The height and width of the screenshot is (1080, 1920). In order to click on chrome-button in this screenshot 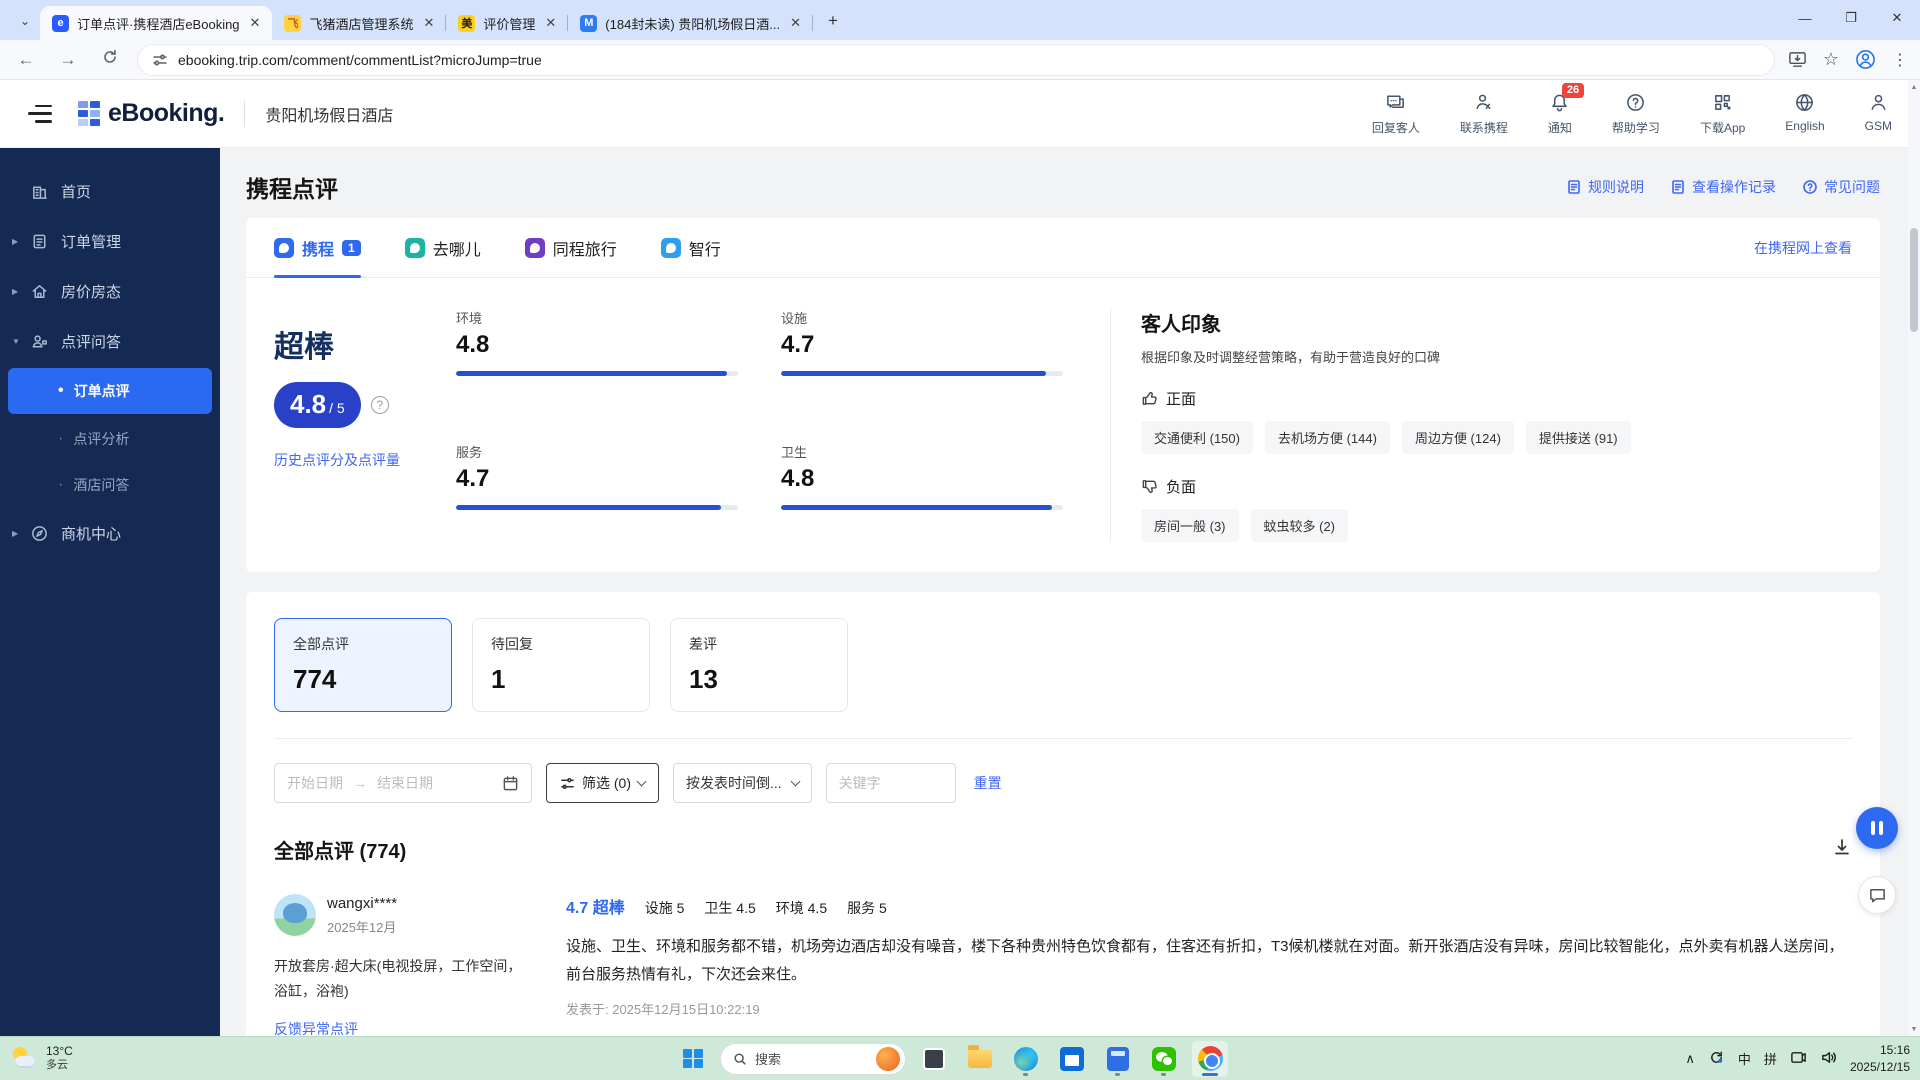, I will do `click(1210, 1058)`.